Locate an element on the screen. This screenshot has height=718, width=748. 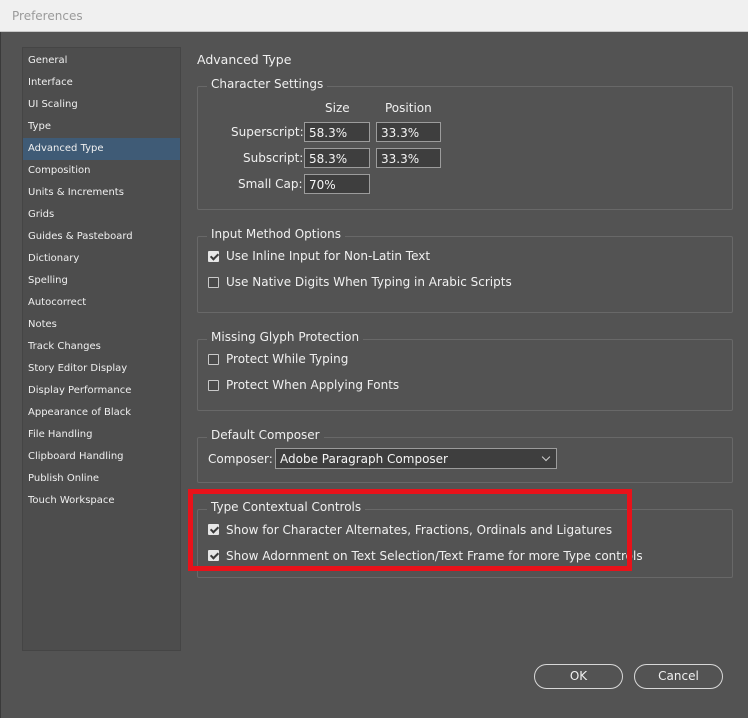
composer-dropdown-value: Adobe Paragraph Composer is located at coordinates (364, 459).